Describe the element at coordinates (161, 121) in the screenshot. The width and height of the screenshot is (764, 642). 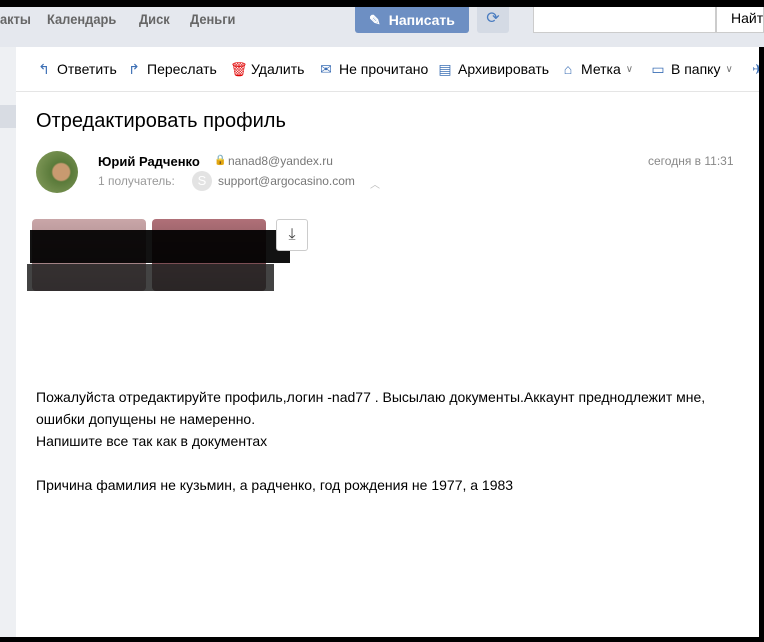
I see `message-subject: Отредактировать профиль` at that location.